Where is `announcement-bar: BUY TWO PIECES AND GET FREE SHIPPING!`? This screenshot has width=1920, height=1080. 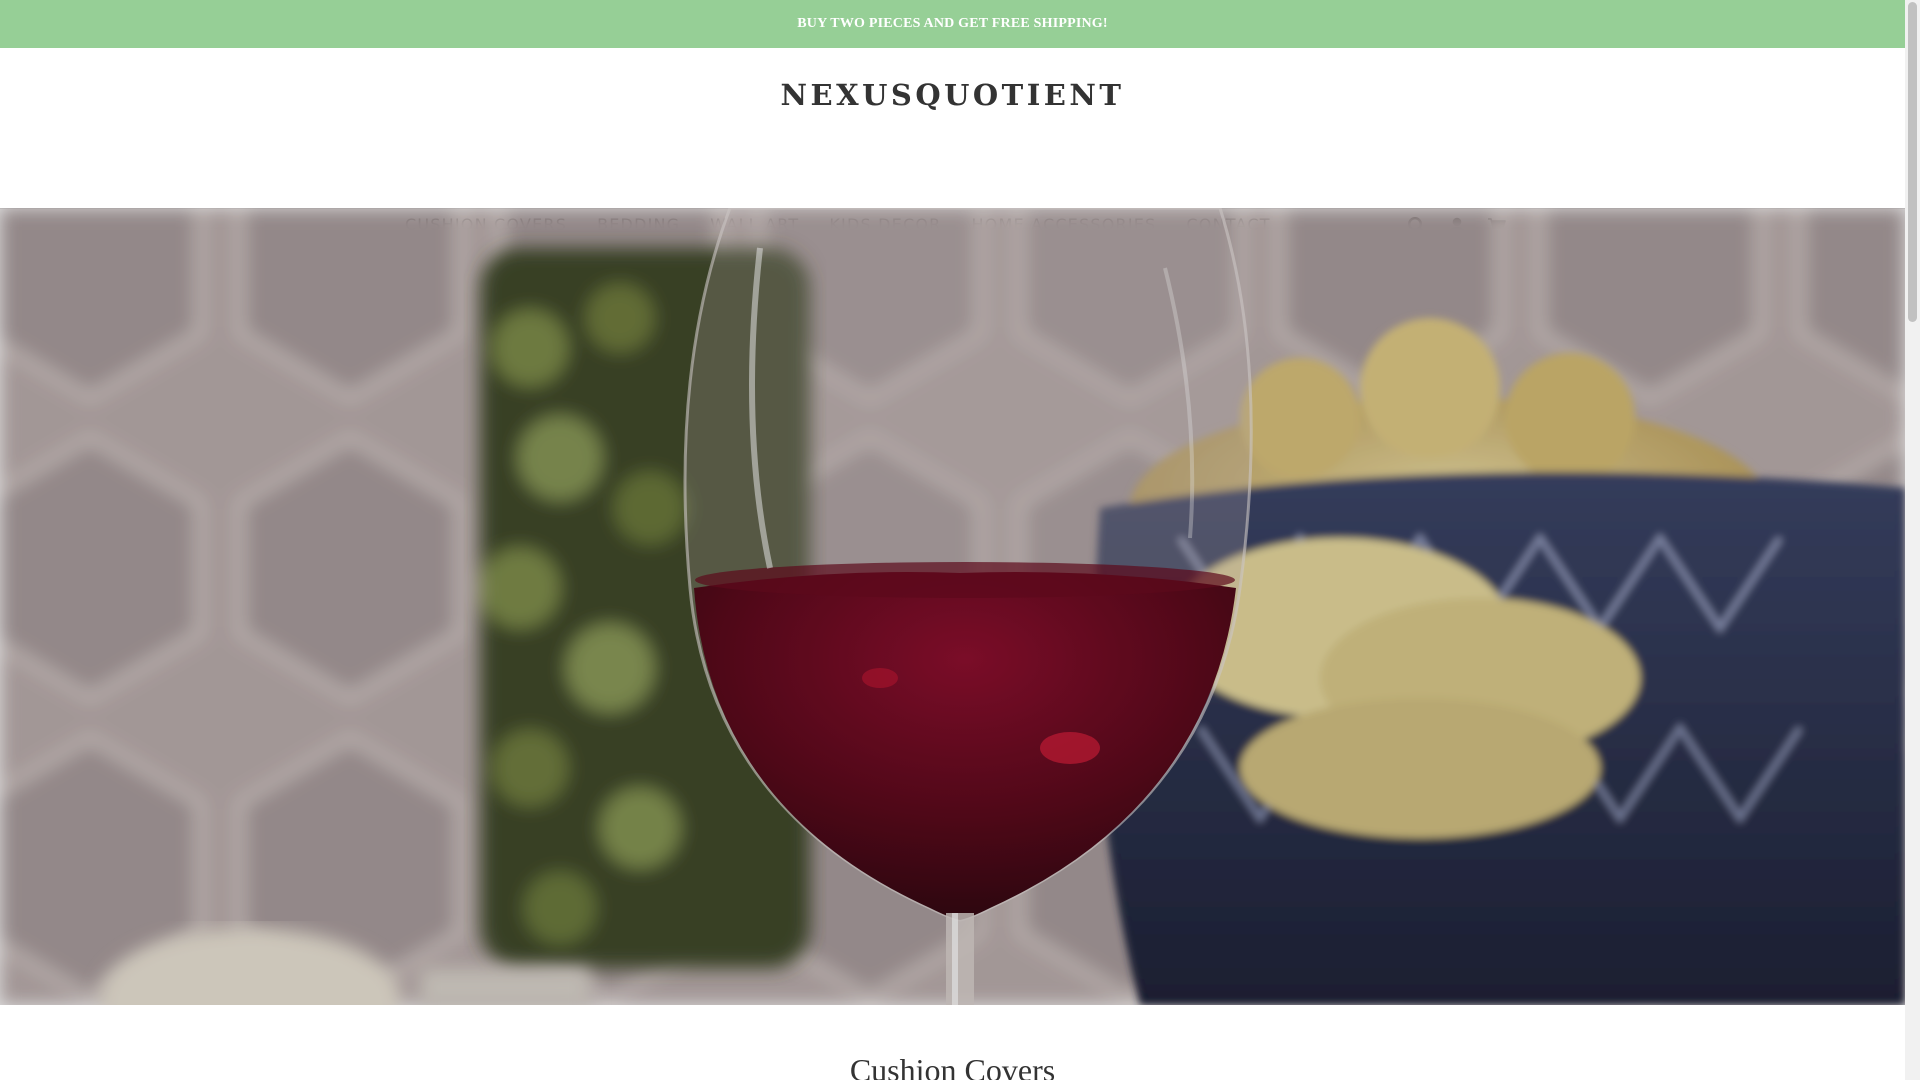 announcement-bar: BUY TWO PIECES AND GET FREE SHIPPING! is located at coordinates (952, 24).